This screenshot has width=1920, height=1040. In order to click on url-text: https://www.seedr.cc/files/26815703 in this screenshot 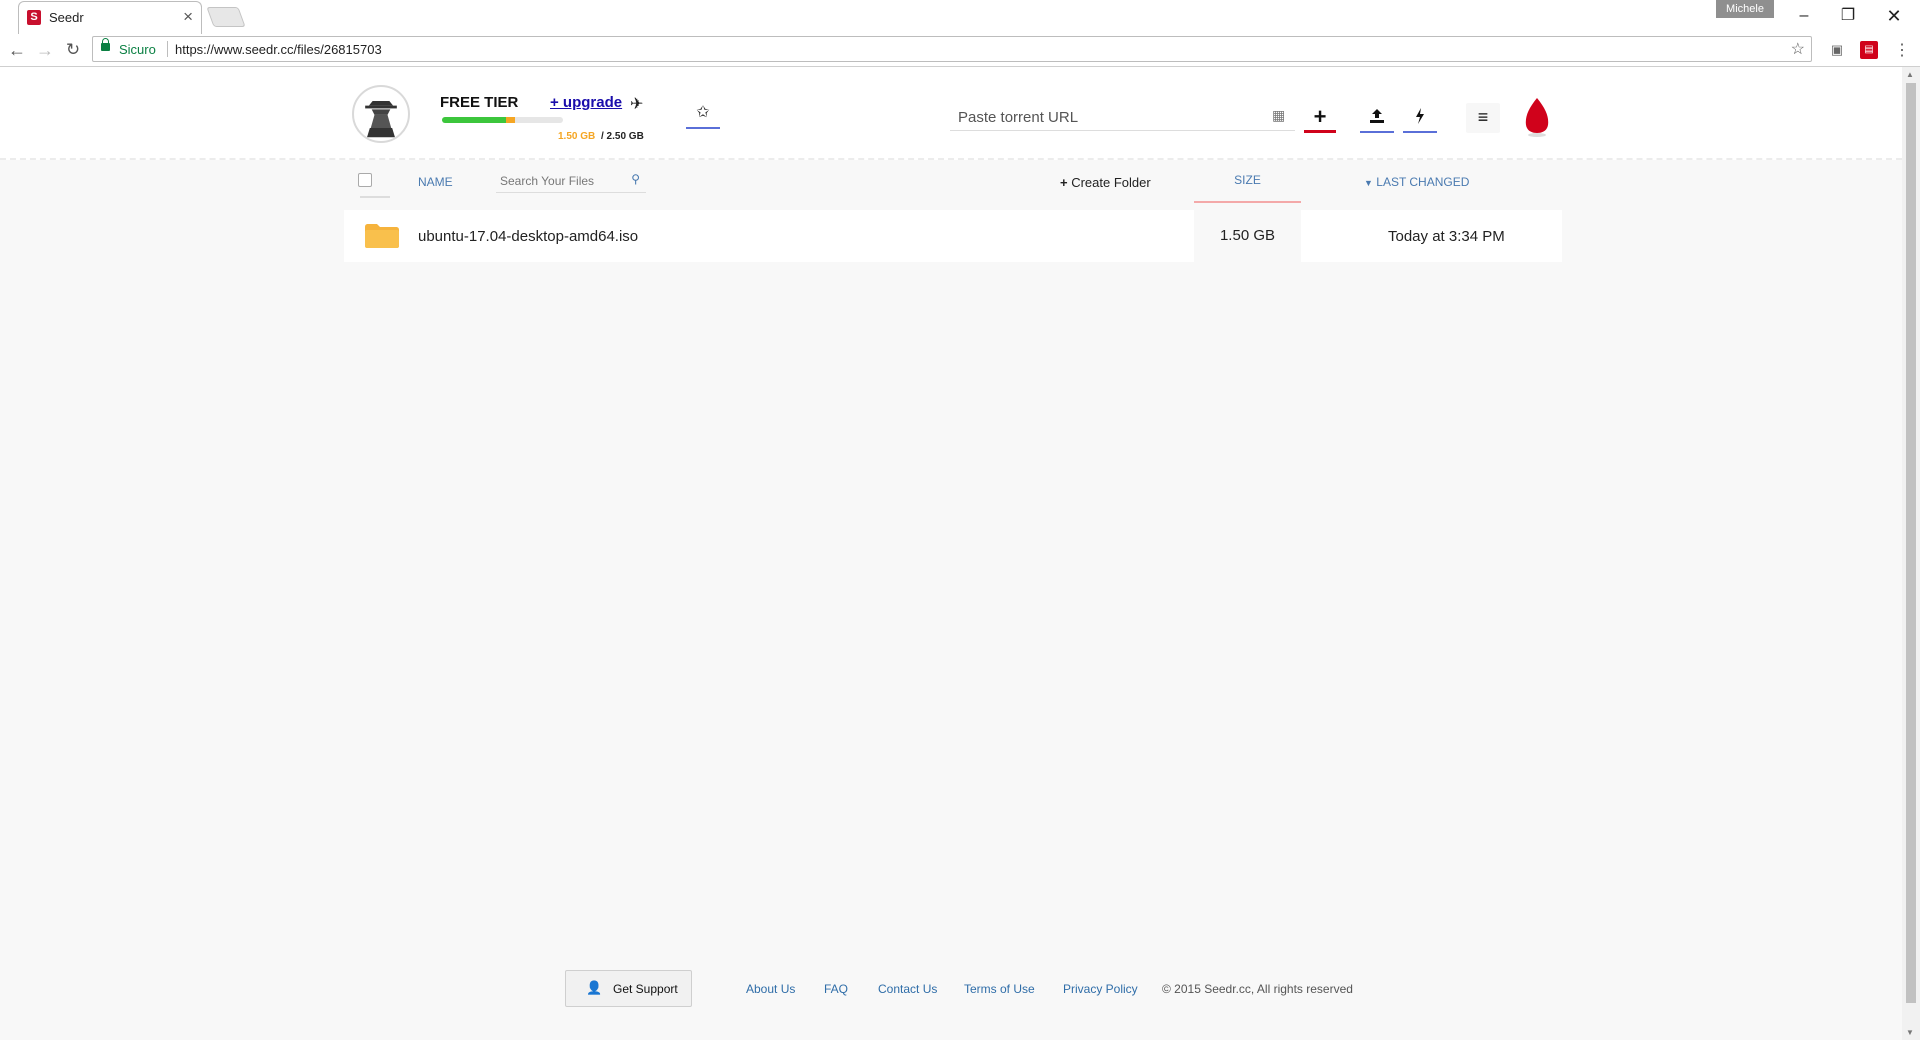, I will do `click(278, 49)`.